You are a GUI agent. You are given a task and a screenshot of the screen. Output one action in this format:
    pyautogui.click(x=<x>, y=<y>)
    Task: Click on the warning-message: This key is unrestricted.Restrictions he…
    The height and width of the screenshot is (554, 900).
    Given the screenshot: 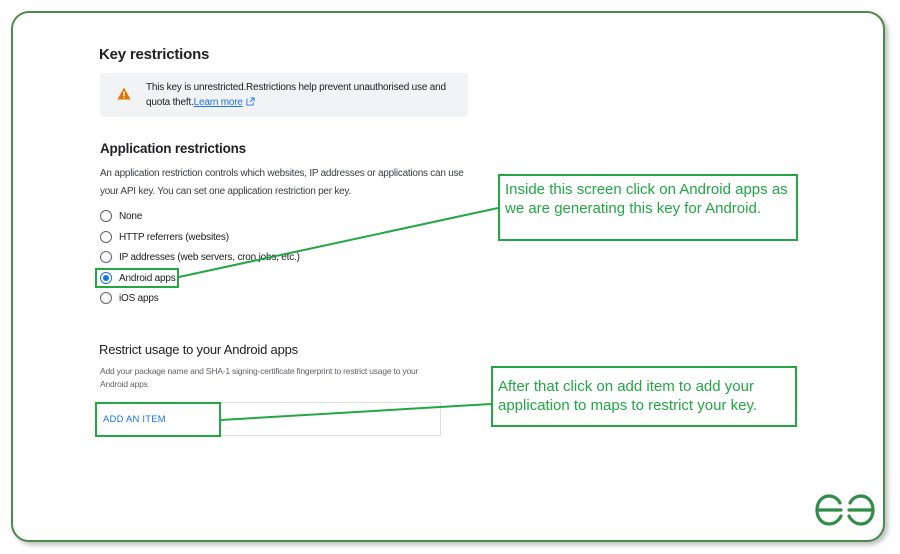 What is the action you would take?
    pyautogui.click(x=301, y=95)
    